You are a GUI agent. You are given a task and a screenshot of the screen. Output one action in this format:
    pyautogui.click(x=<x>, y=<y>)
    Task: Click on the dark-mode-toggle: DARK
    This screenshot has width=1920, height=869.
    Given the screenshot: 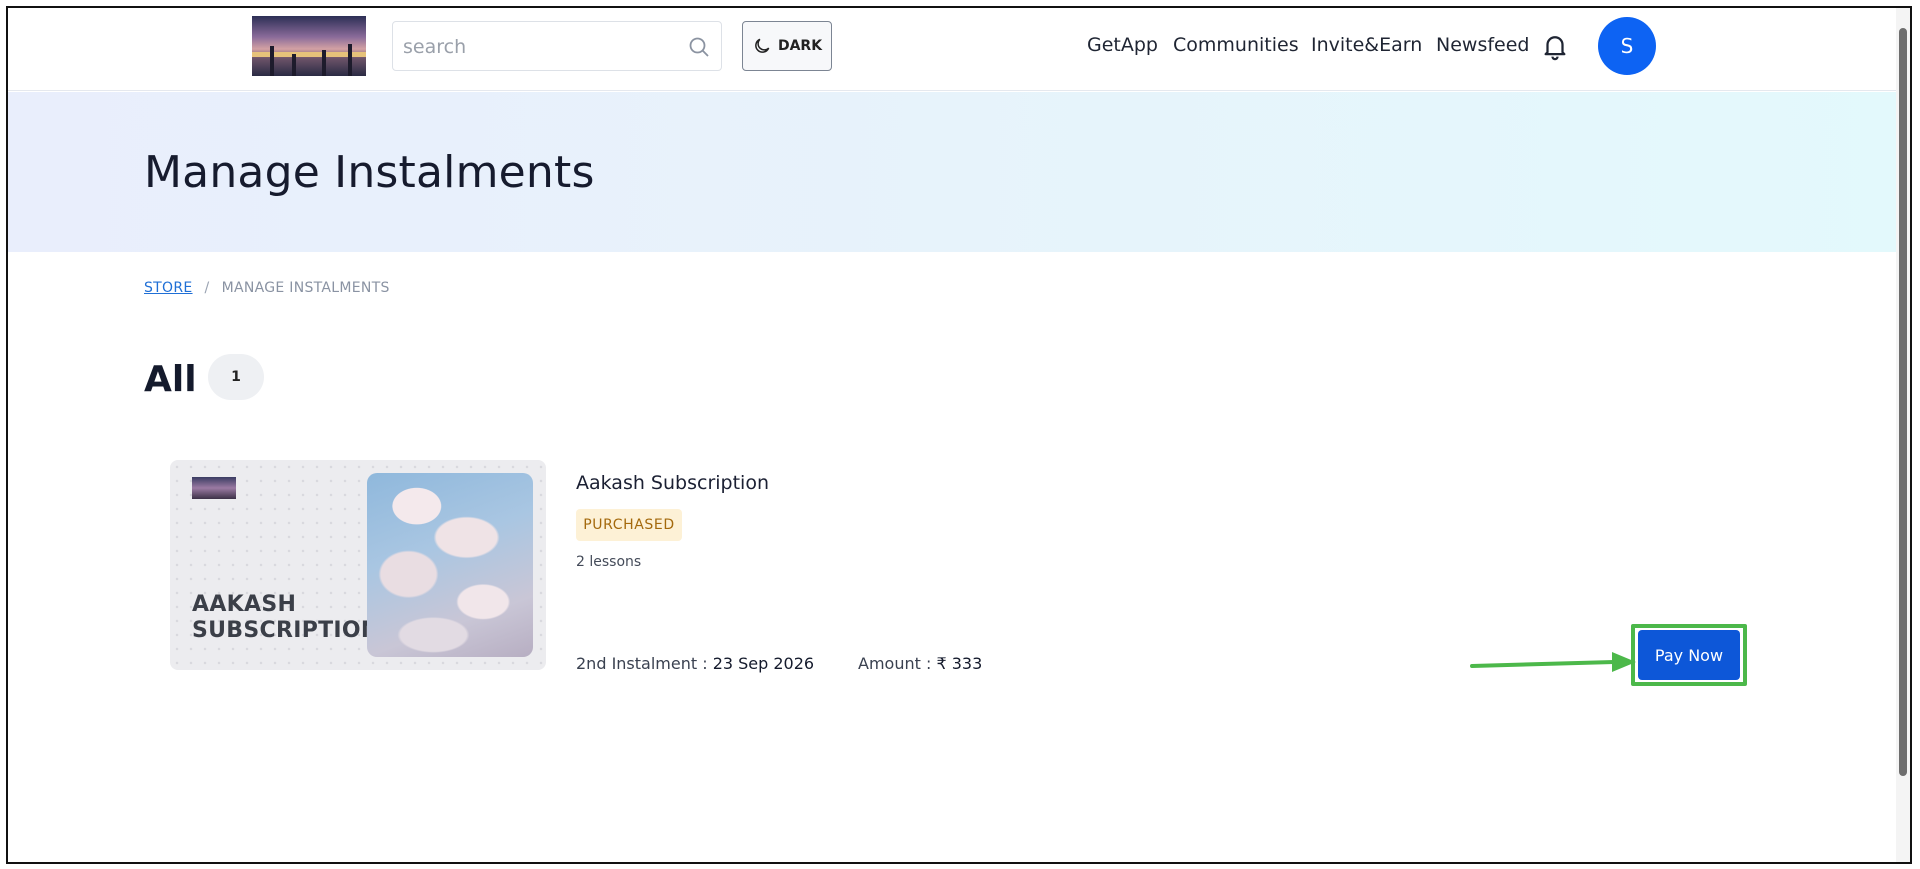 What is the action you would take?
    pyautogui.click(x=787, y=46)
    